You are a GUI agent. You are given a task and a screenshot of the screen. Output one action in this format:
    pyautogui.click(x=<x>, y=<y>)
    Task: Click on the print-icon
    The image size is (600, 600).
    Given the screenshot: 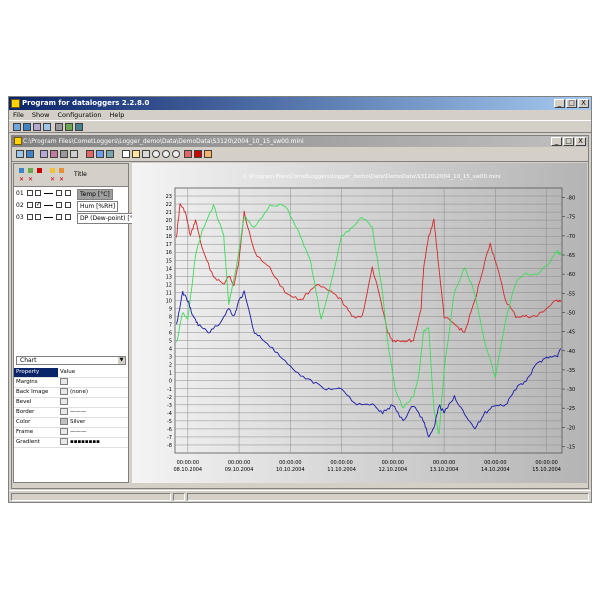 What is the action you would take?
    pyautogui.click(x=59, y=127)
    